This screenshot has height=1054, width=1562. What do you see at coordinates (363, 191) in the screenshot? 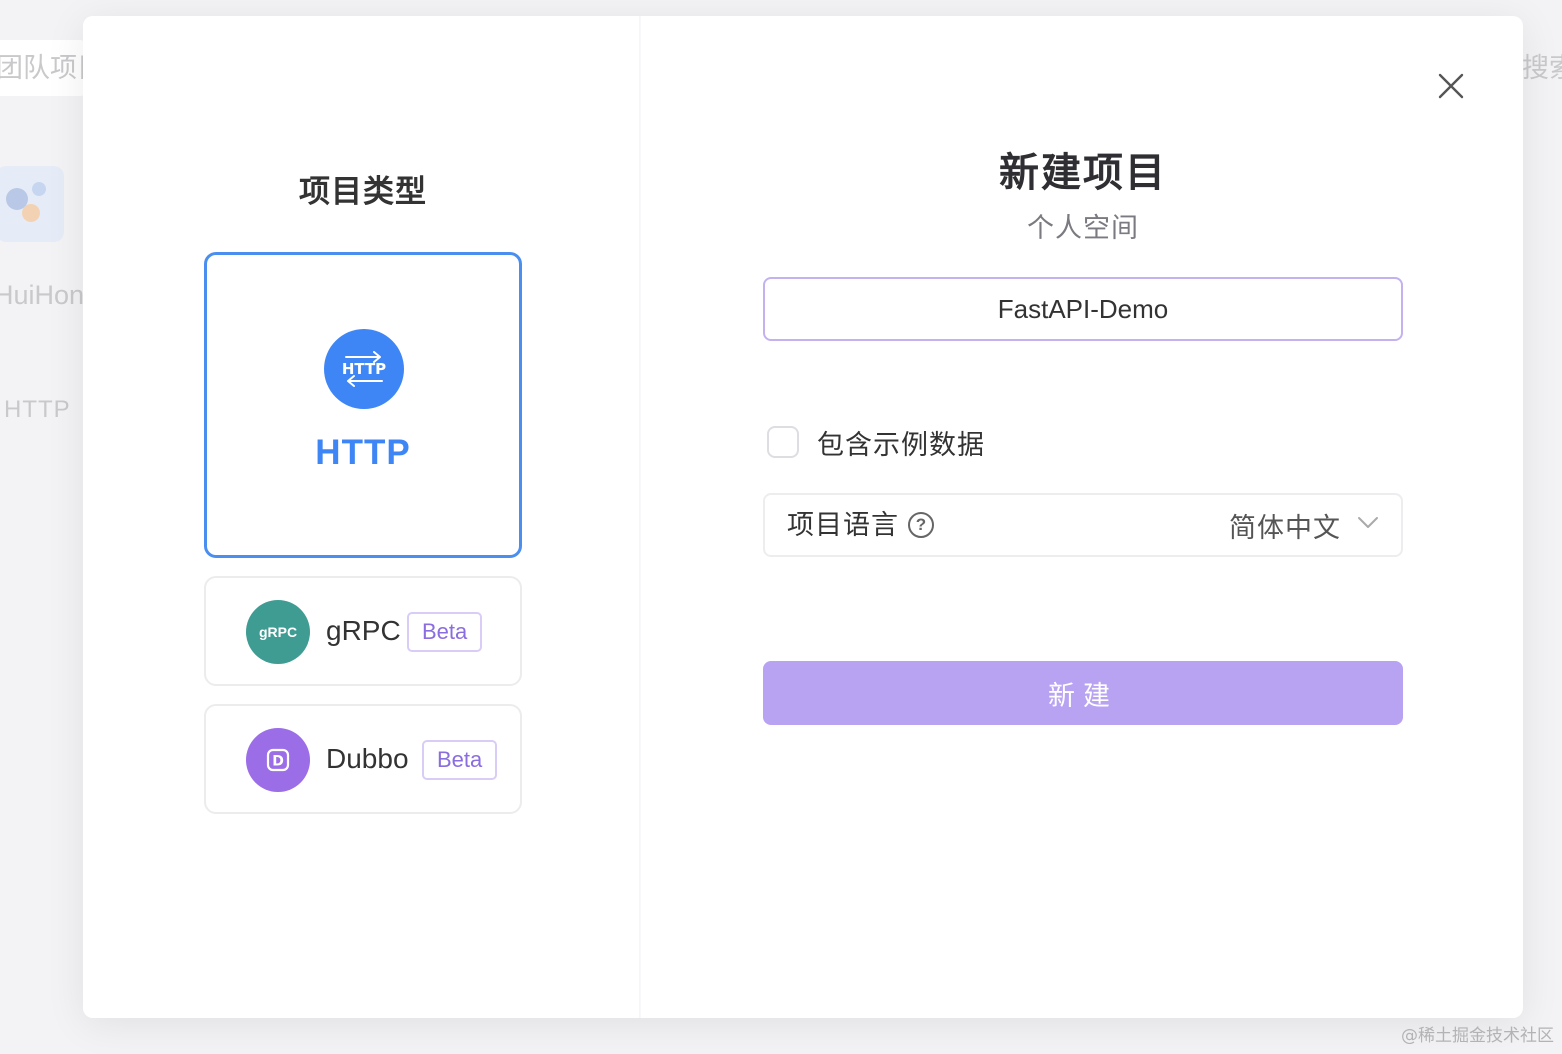
I see `project-type-title: 项目类型` at bounding box center [363, 191].